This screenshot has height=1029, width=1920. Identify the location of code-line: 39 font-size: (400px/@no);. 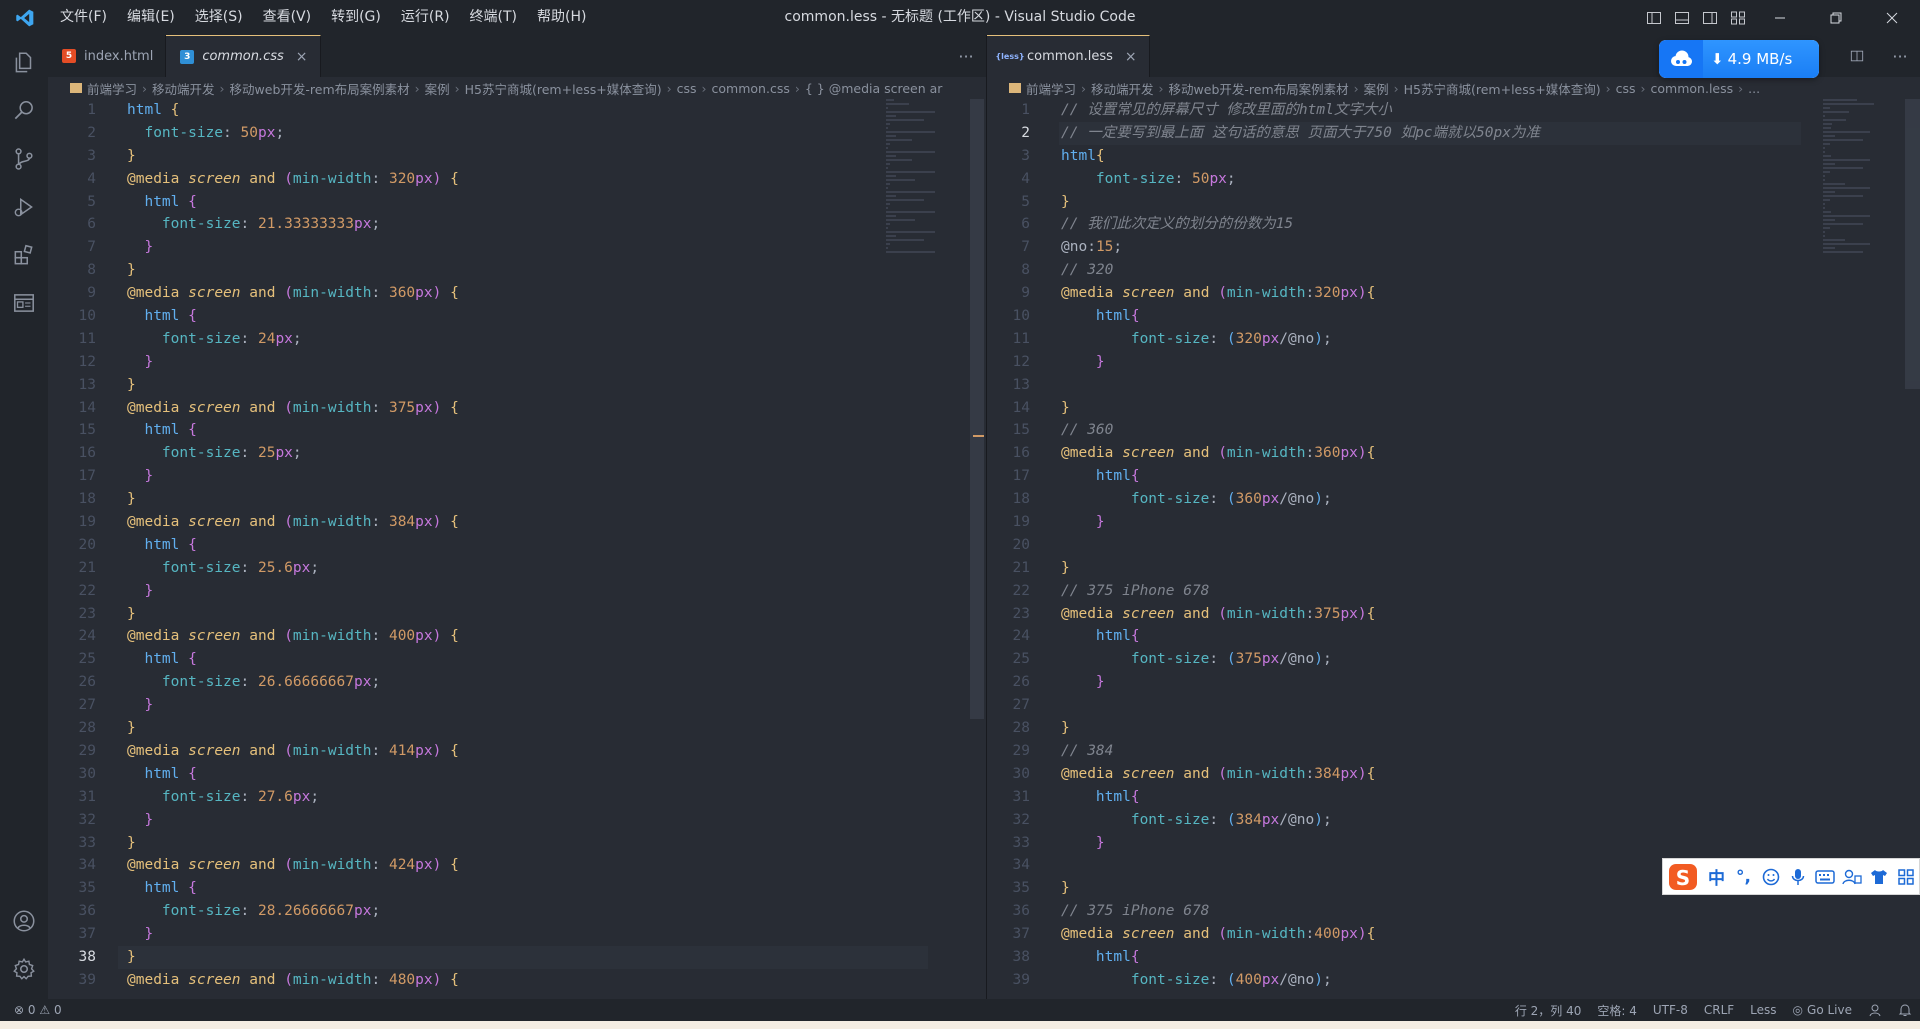
(1453, 980).